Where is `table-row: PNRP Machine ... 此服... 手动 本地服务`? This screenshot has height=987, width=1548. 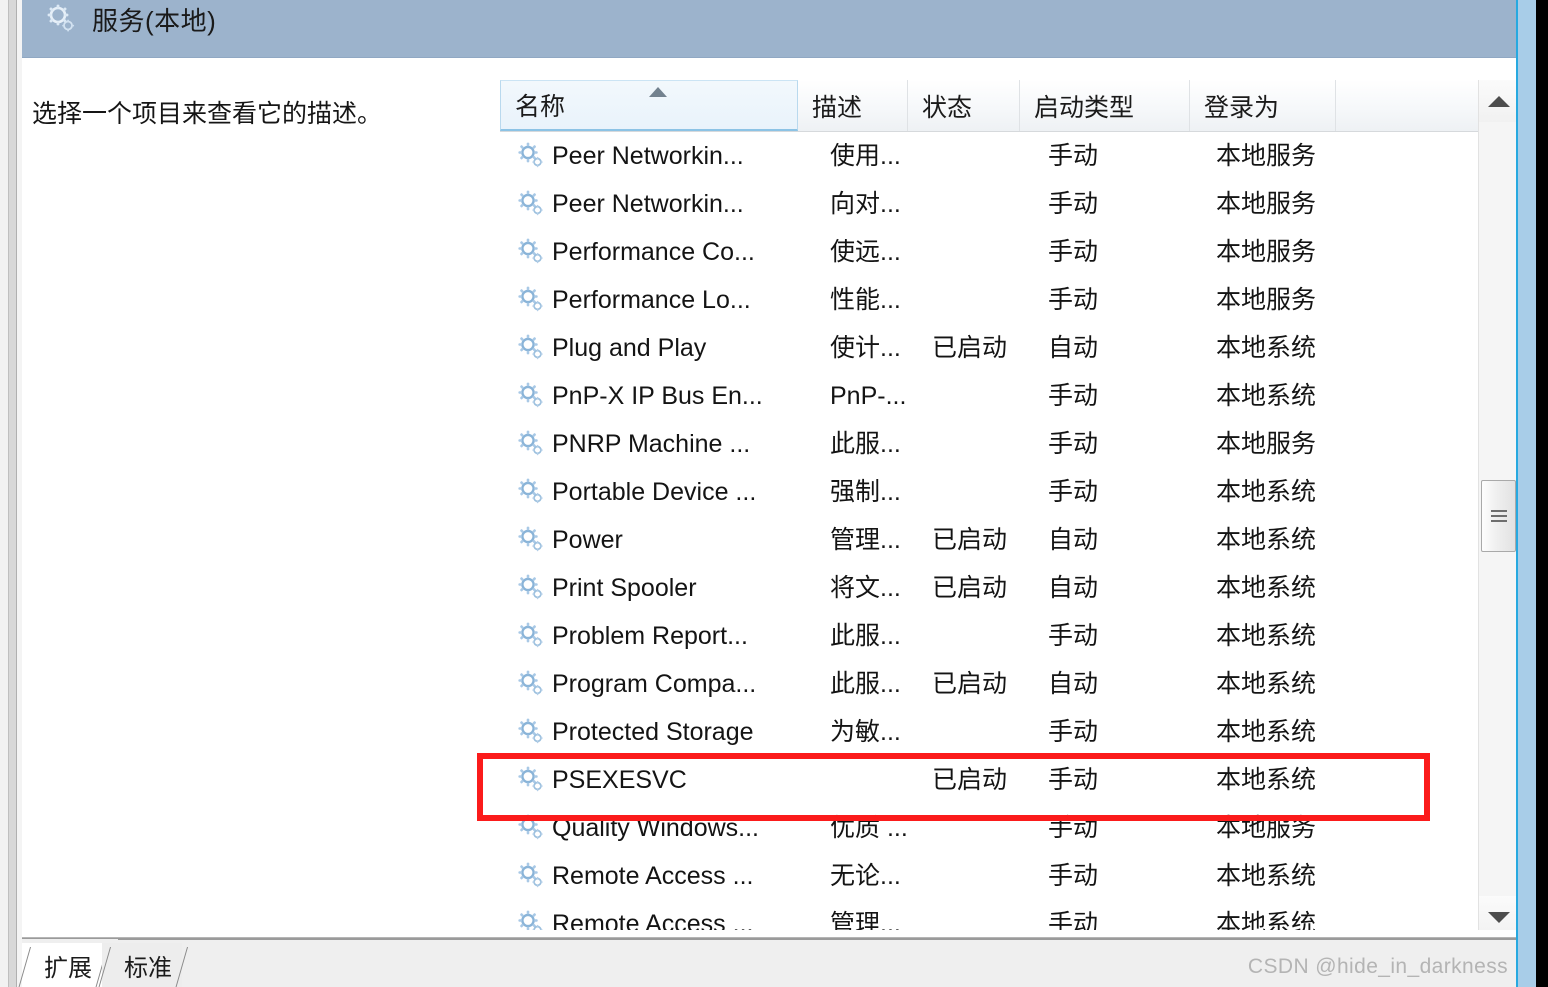
table-row: PNRP Machine ... 此服... 手动 本地服务 is located at coordinates (1009, 444).